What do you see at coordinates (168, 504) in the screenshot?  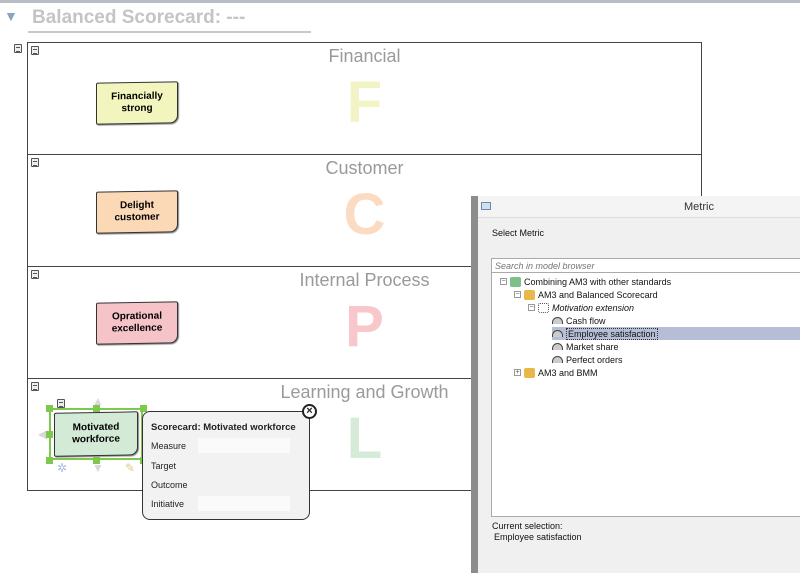 I see `initiative-label: Initiative` at bounding box center [168, 504].